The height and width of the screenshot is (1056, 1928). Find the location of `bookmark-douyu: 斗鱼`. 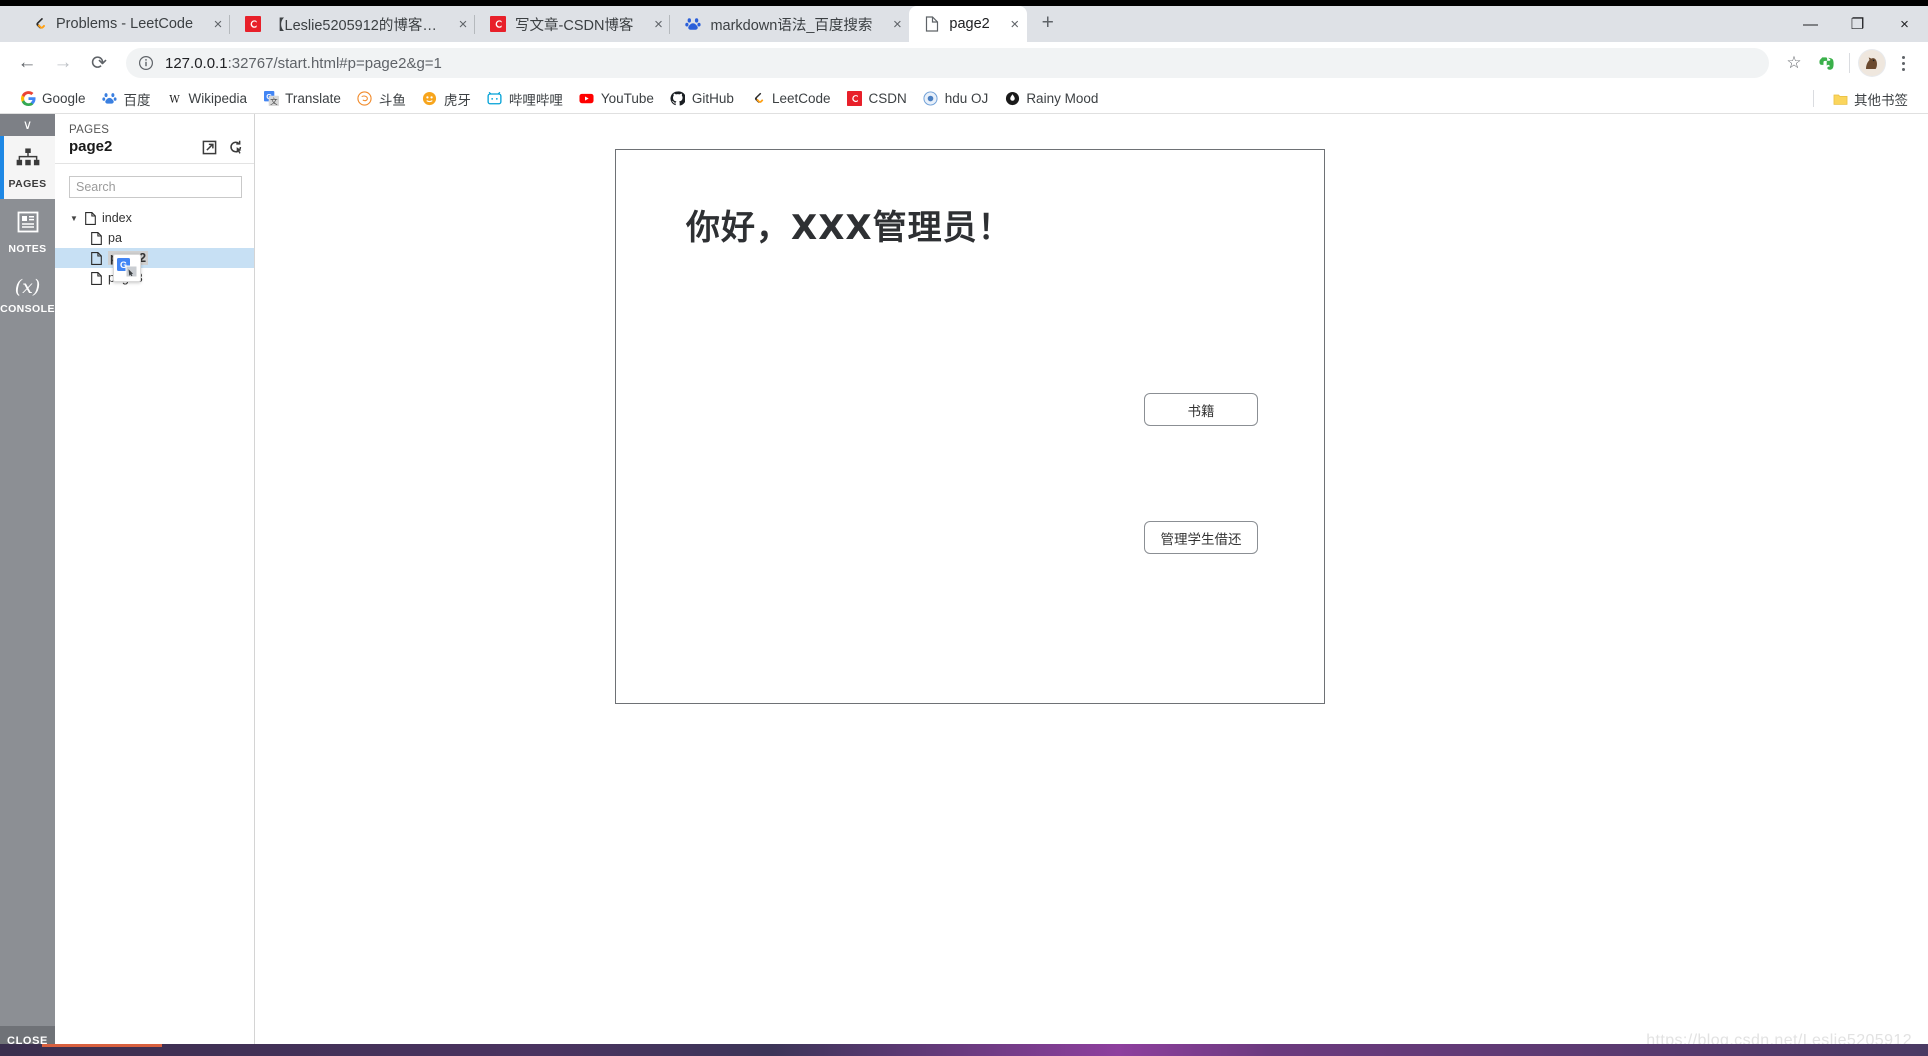

bookmark-douyu: 斗鱼 is located at coordinates (381, 99).